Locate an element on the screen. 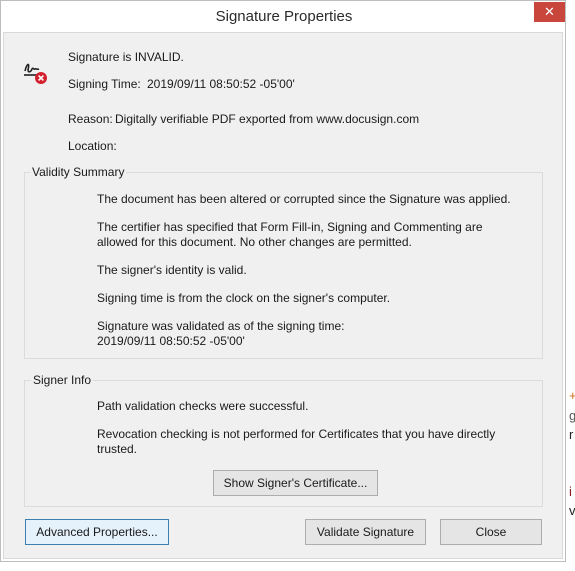  close-window-button: ✕ is located at coordinates (549, 12).